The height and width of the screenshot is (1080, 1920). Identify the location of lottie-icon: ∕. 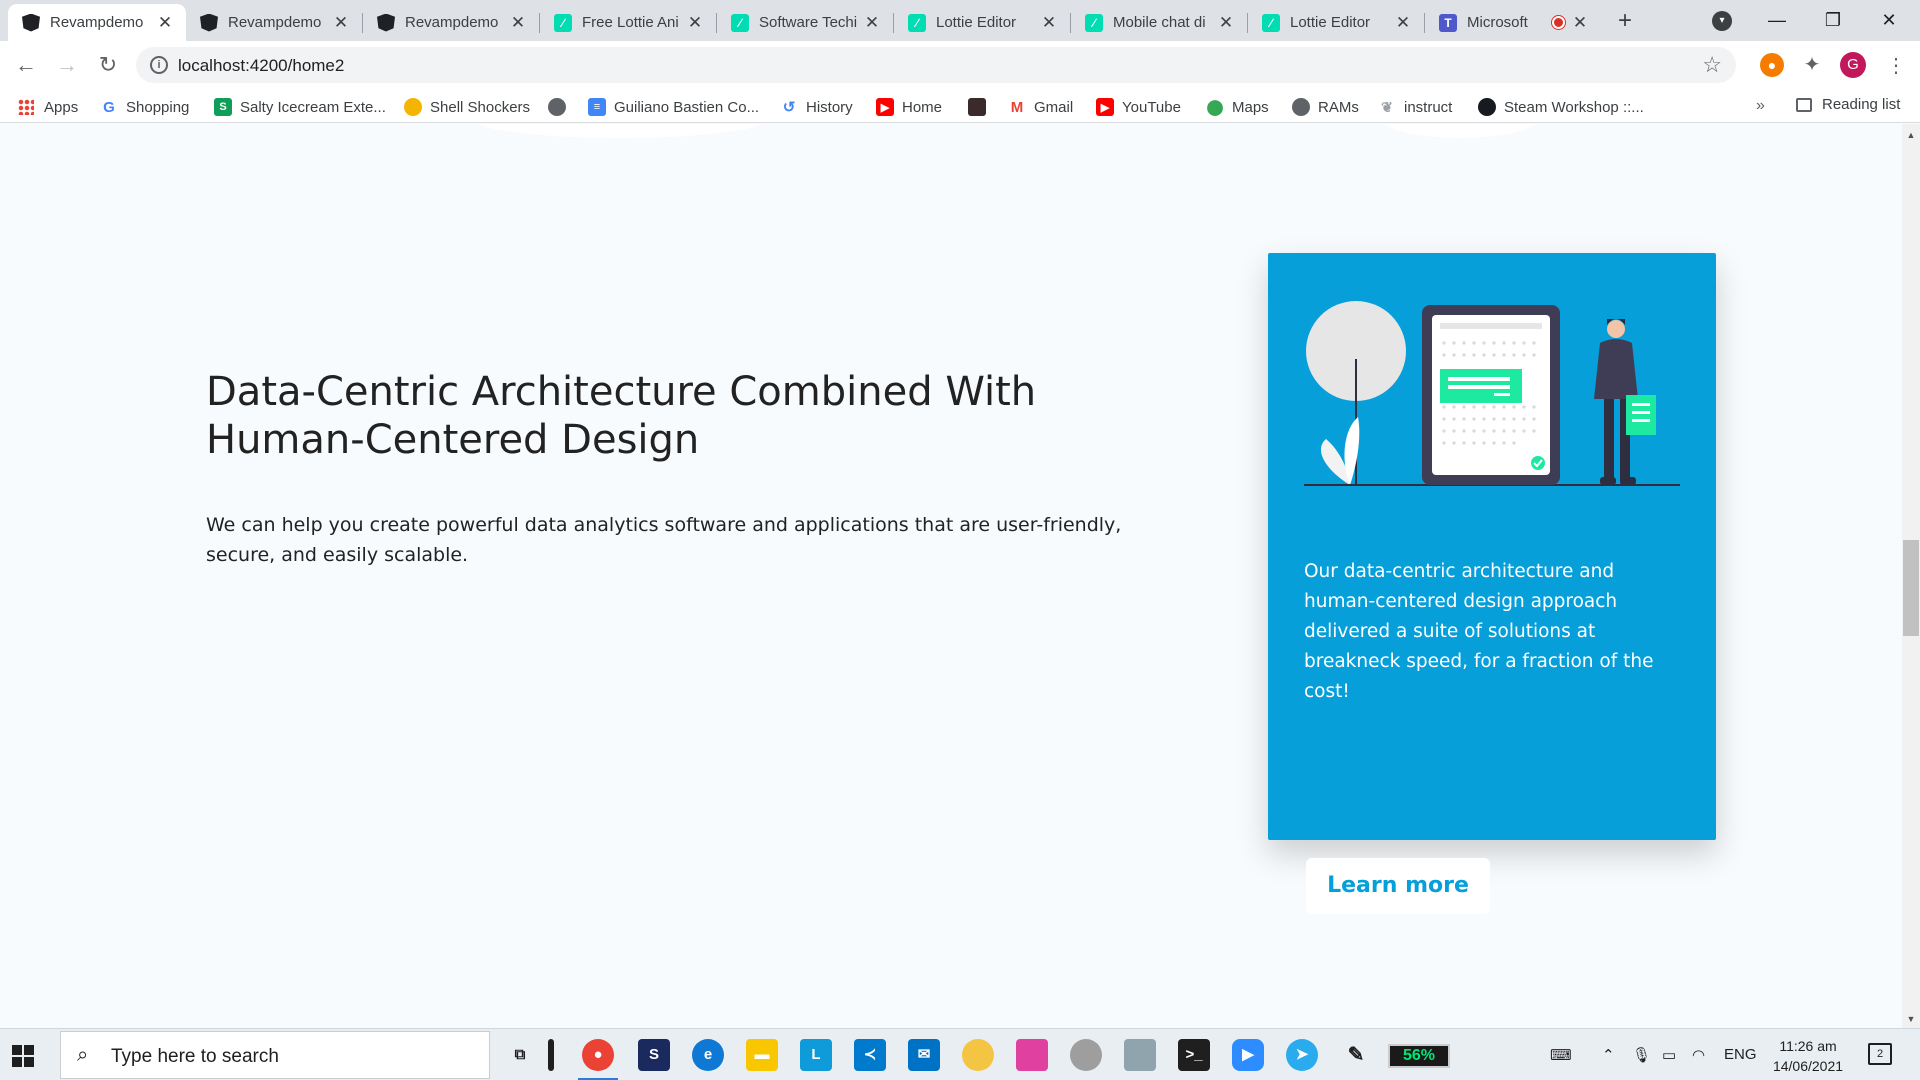
(1094, 22).